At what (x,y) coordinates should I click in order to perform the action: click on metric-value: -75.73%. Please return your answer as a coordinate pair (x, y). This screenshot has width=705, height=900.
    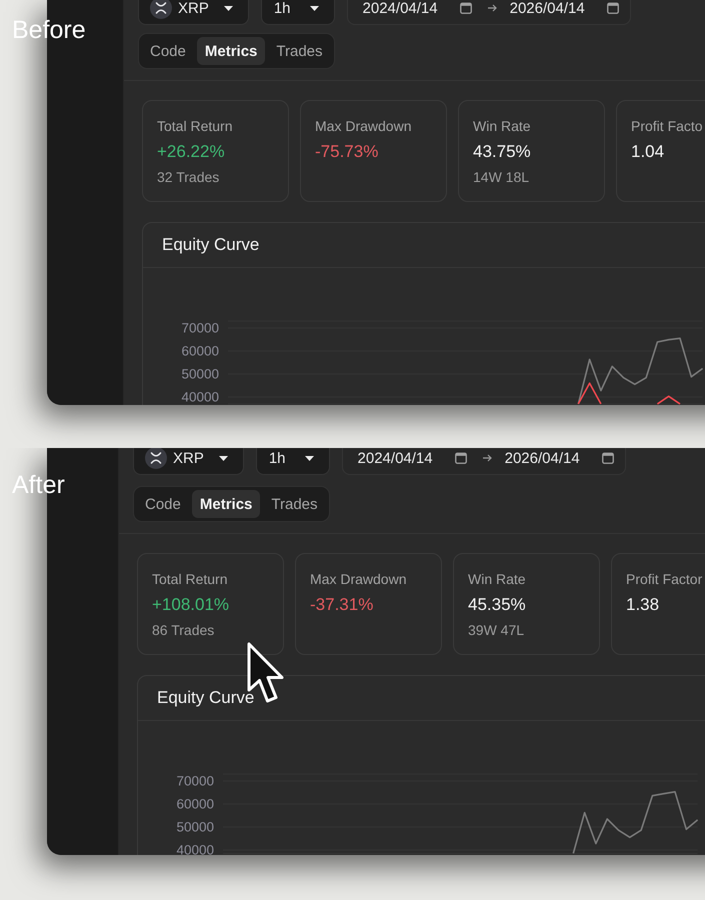
    Looking at the image, I should click on (346, 152).